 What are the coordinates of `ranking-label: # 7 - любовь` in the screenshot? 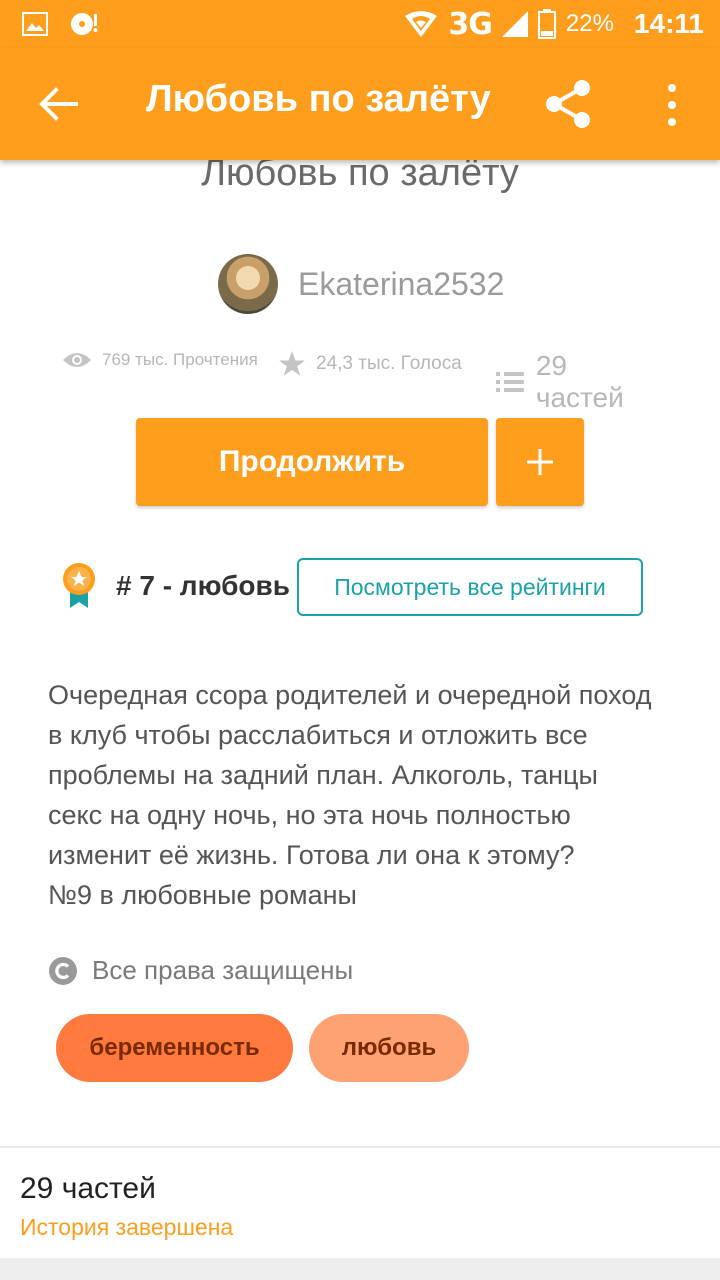 It's located at (203, 585).